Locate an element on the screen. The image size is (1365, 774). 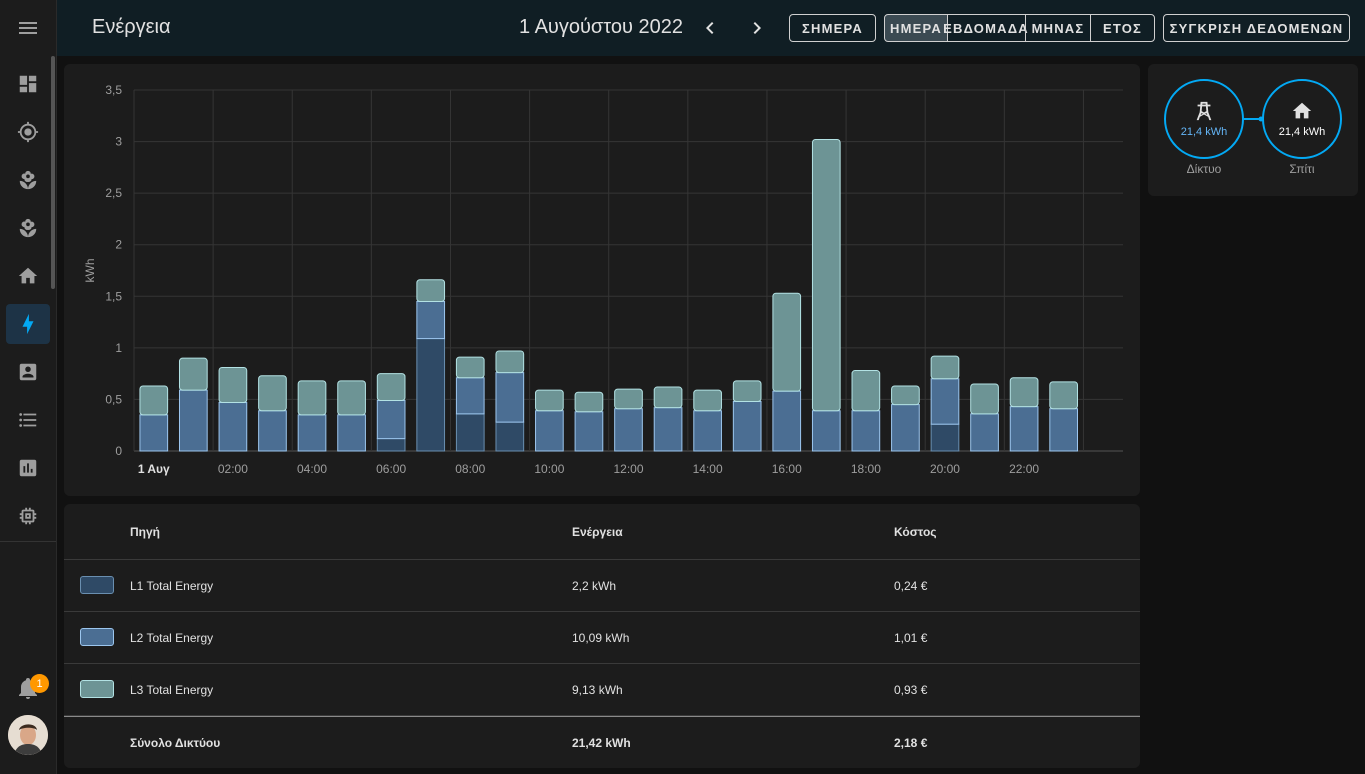
compare-data-button: ΣΥΓΚΡΙΣΗ ΔΕΔΟΜΕΝΩΝ is located at coordinates (1256, 28).